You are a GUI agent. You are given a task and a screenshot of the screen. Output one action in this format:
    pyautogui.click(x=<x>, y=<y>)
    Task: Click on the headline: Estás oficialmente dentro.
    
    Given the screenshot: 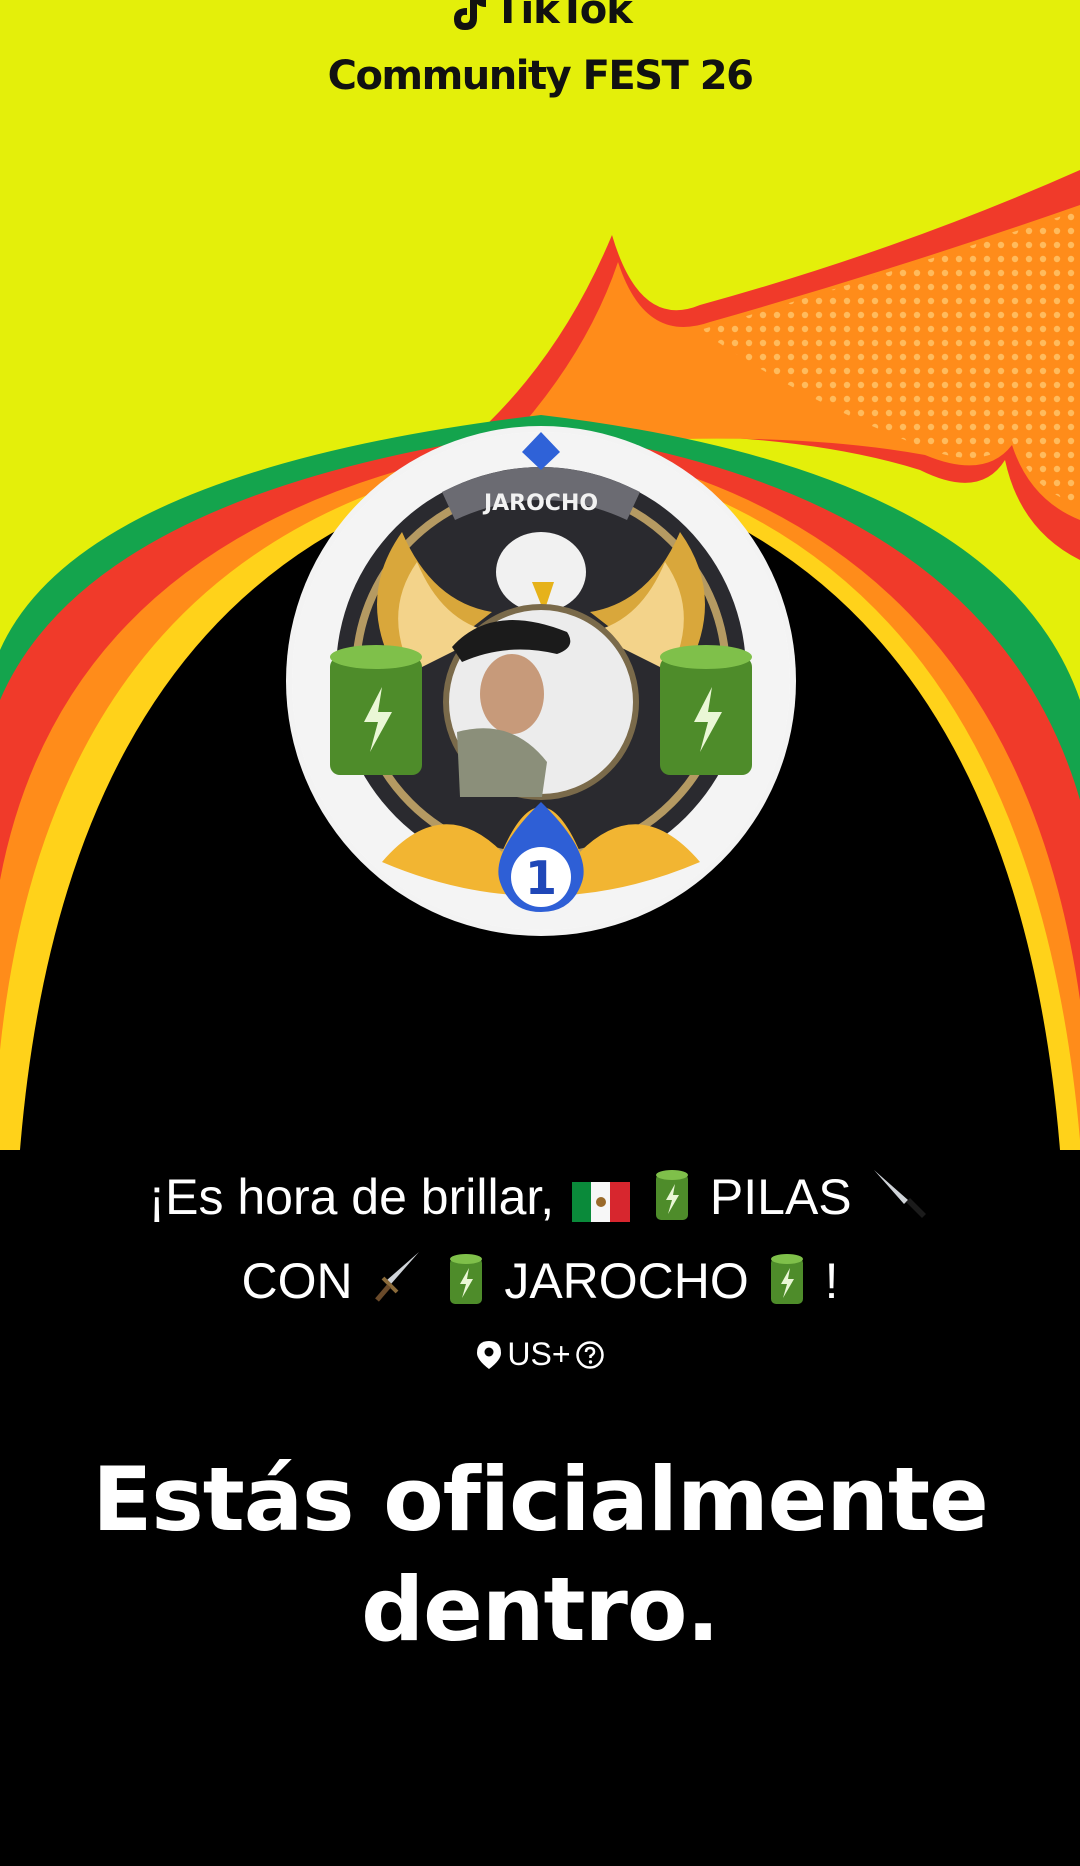 What is the action you would take?
    pyautogui.click(x=540, y=1555)
    